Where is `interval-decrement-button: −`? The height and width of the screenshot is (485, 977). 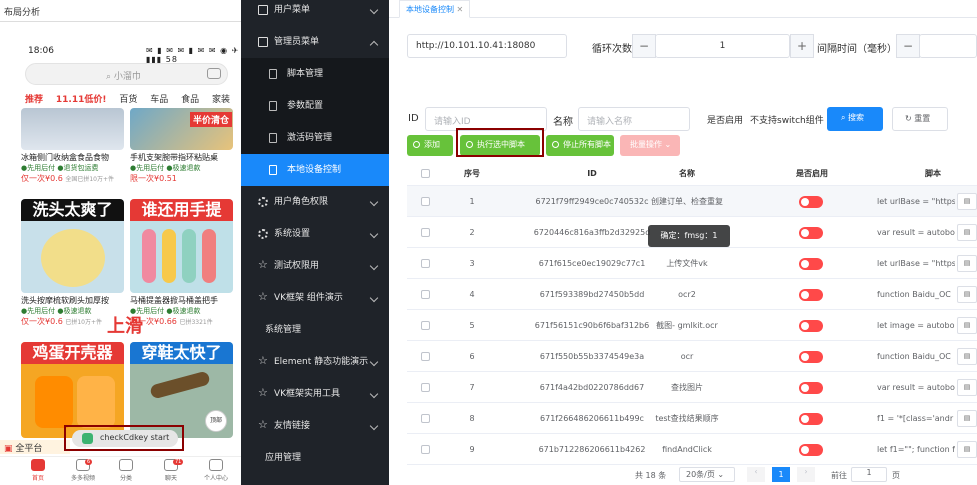
interval-decrement-button: − is located at coordinates (908, 46).